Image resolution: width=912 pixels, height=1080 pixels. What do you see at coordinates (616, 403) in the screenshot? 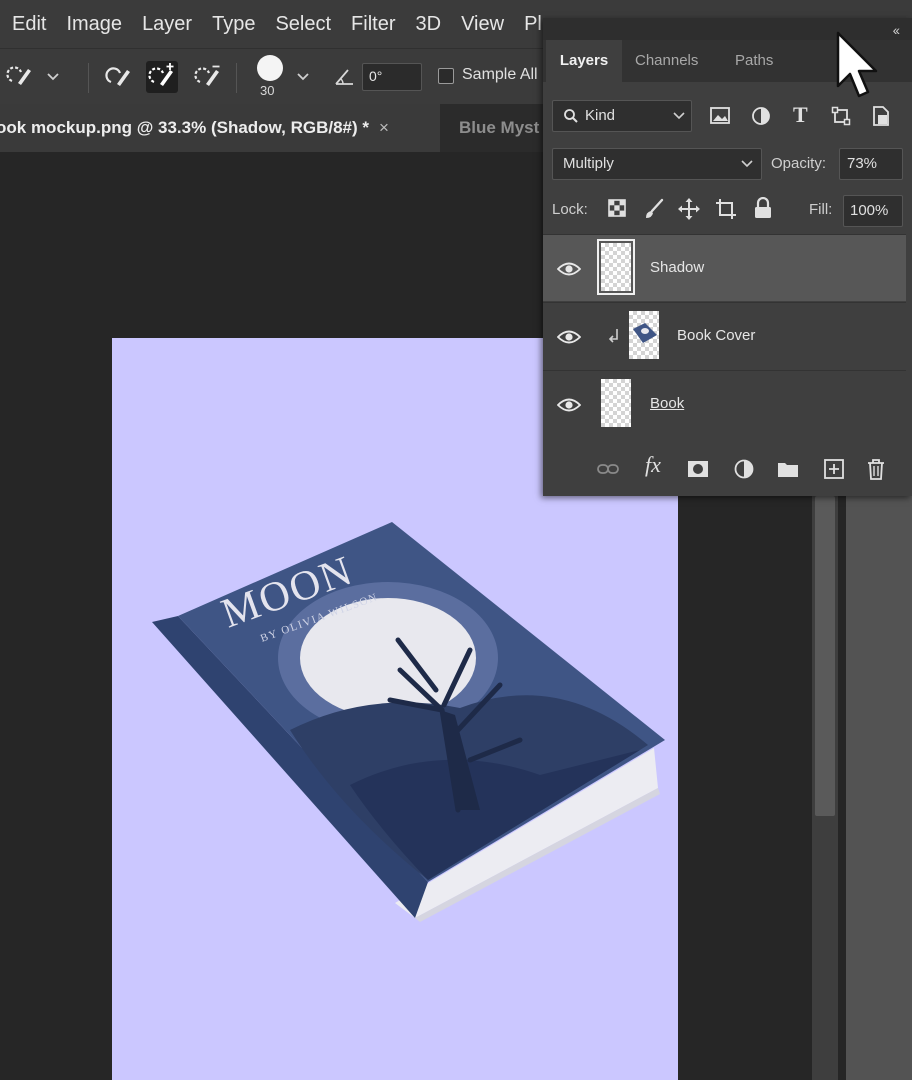
I see `layer-thumbnail-book` at bounding box center [616, 403].